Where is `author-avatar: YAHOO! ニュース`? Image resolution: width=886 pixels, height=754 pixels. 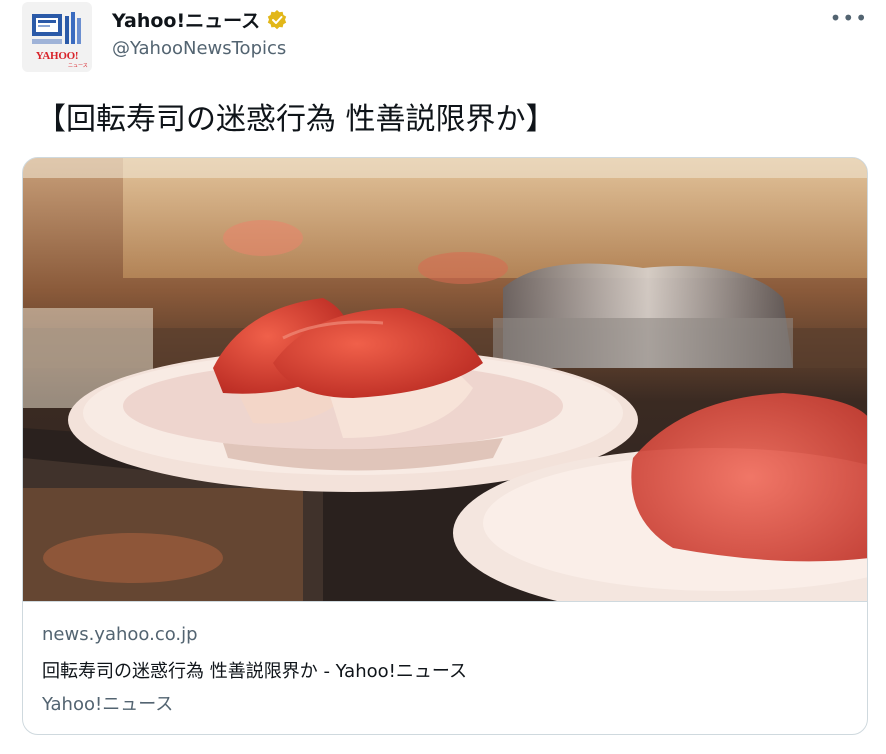 author-avatar: YAHOO! ニュース is located at coordinates (57, 37).